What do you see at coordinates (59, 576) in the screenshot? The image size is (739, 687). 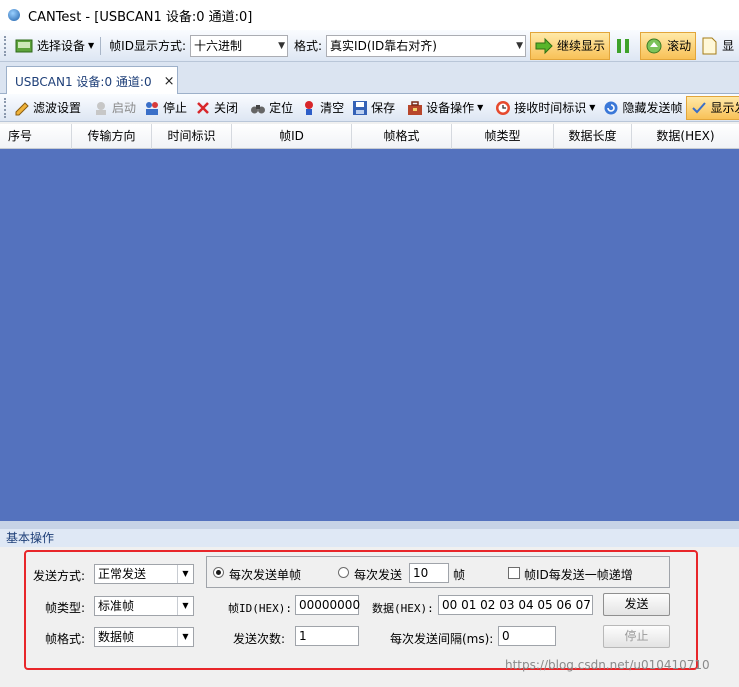 I see `send-mode-label: 发送方式:` at bounding box center [59, 576].